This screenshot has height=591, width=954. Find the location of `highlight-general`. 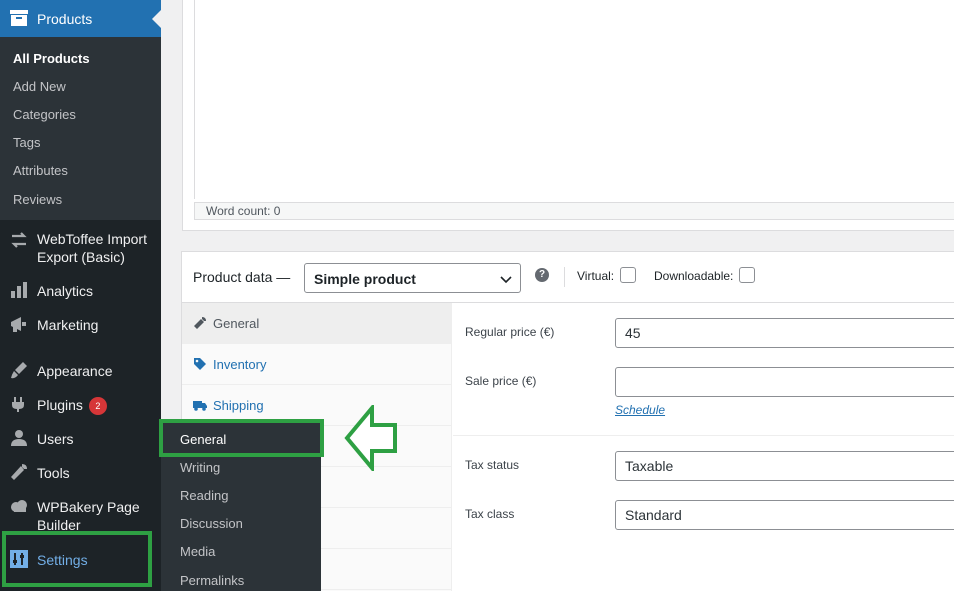

highlight-general is located at coordinates (241, 438).